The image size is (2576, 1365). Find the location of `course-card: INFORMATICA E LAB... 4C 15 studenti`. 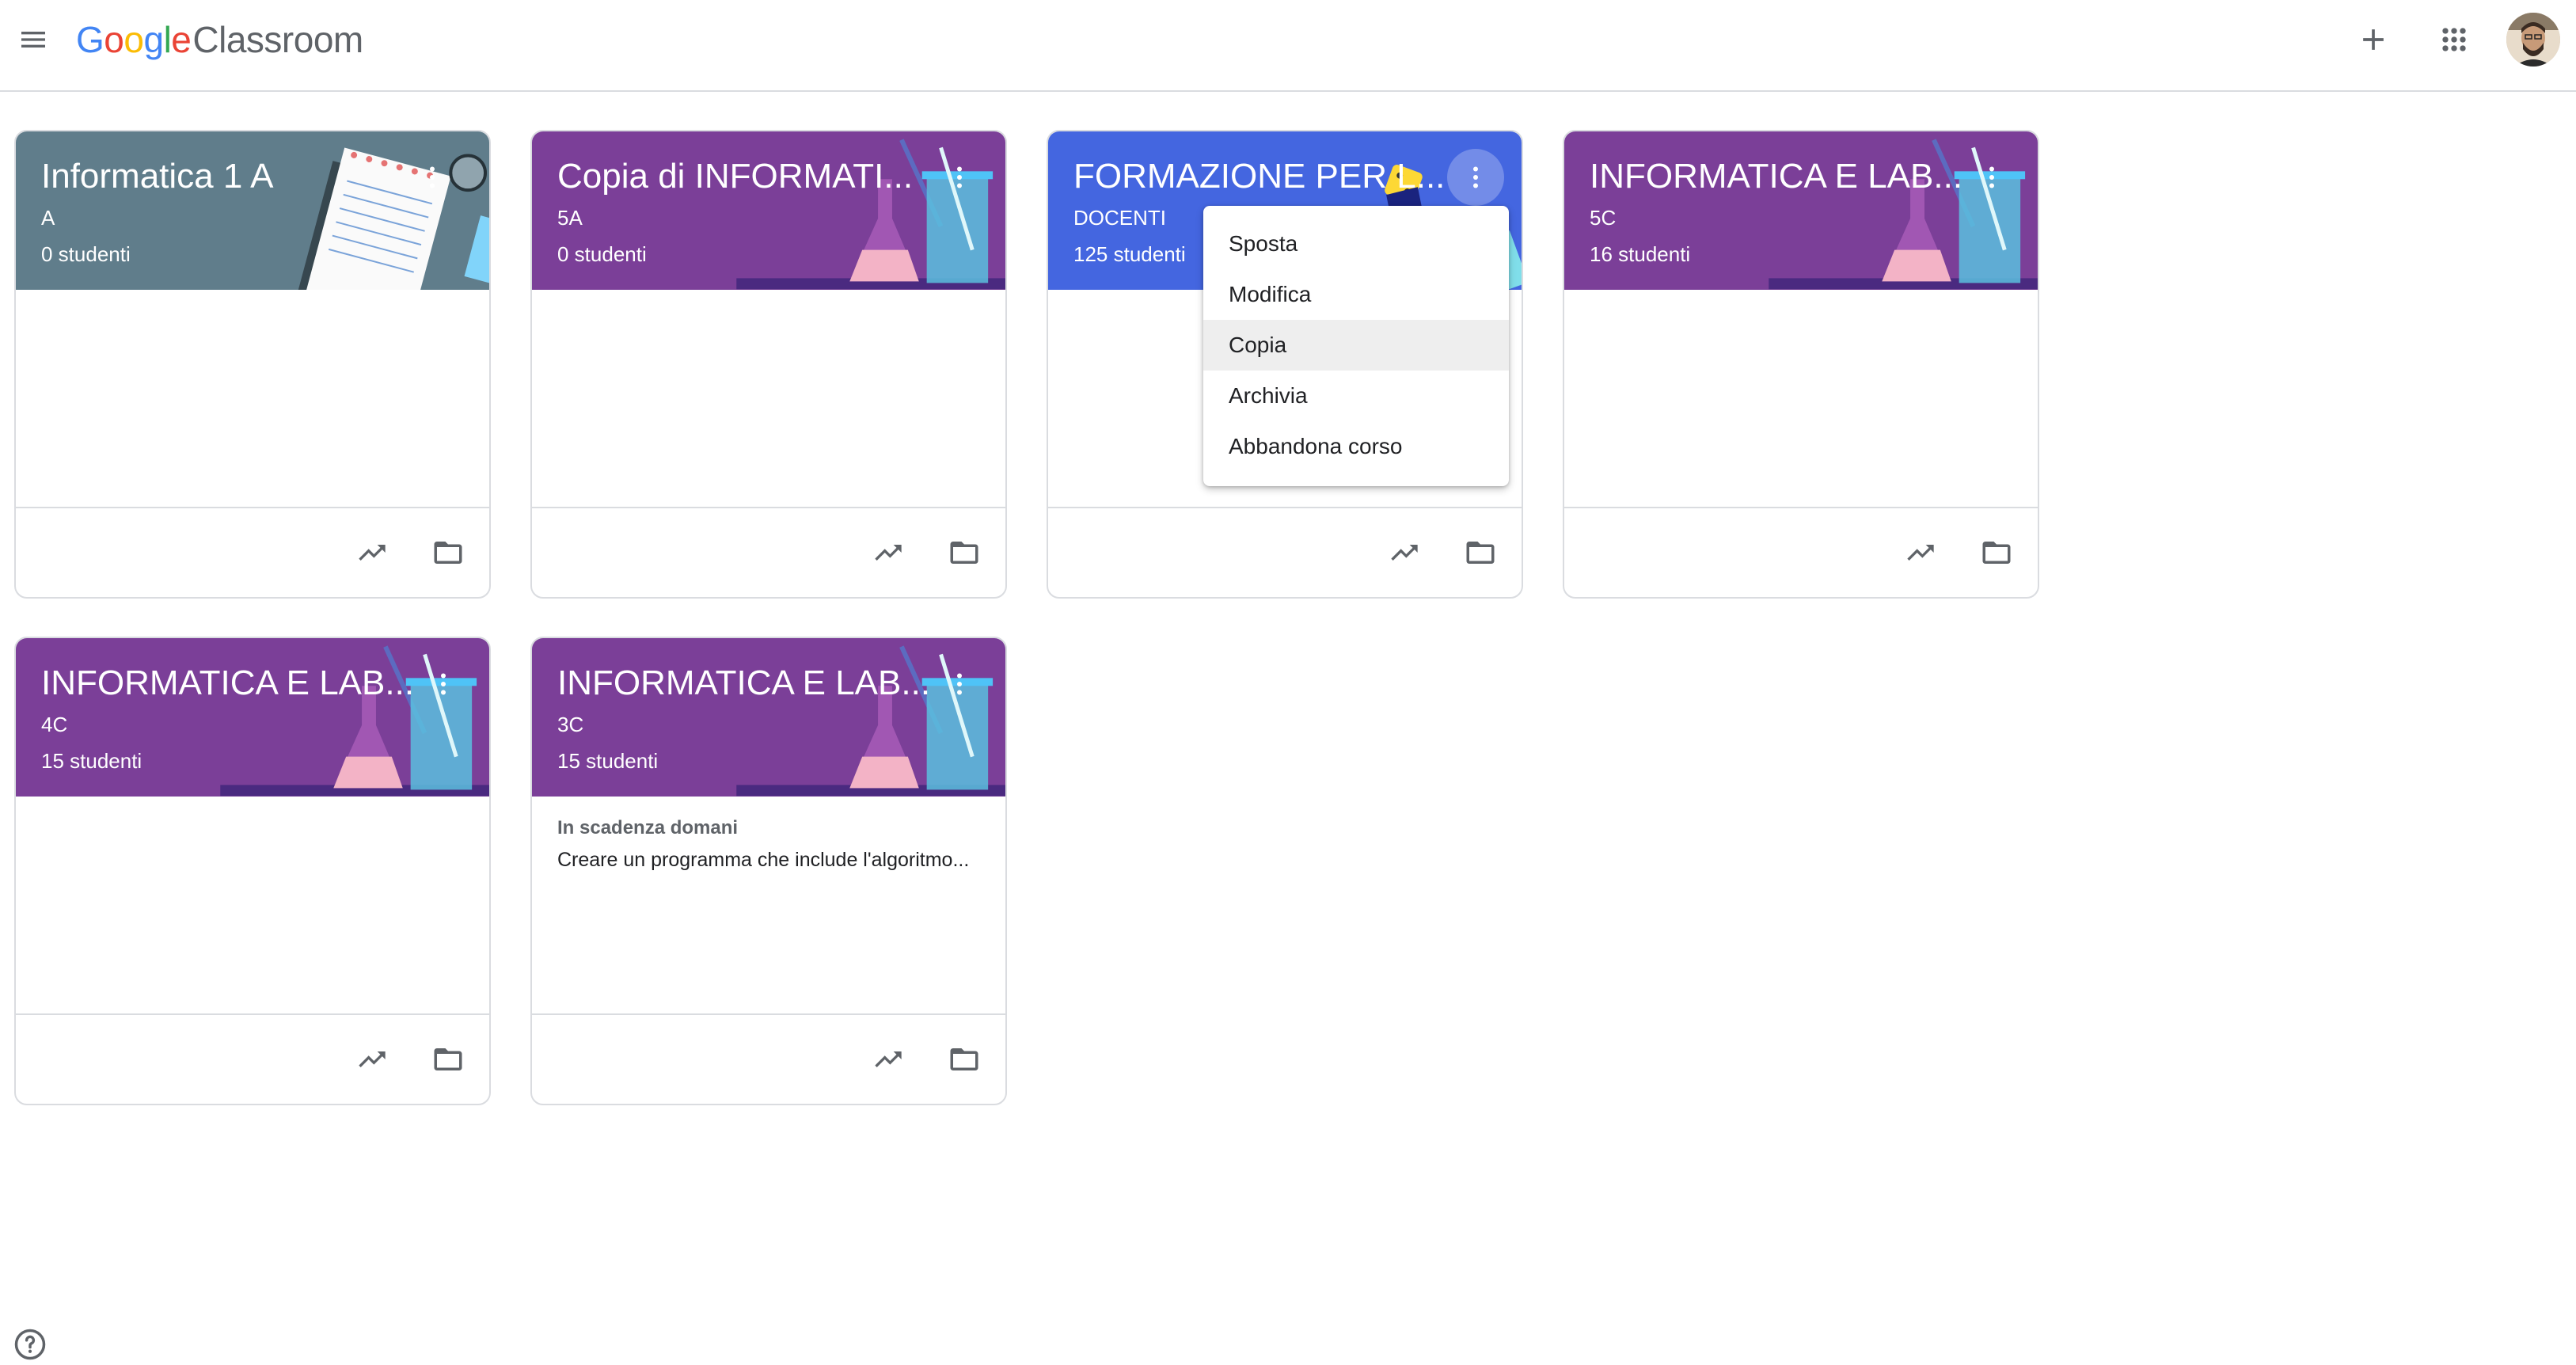

course-card: INFORMATICA E LAB... 4C 15 studenti is located at coordinates (252, 871).